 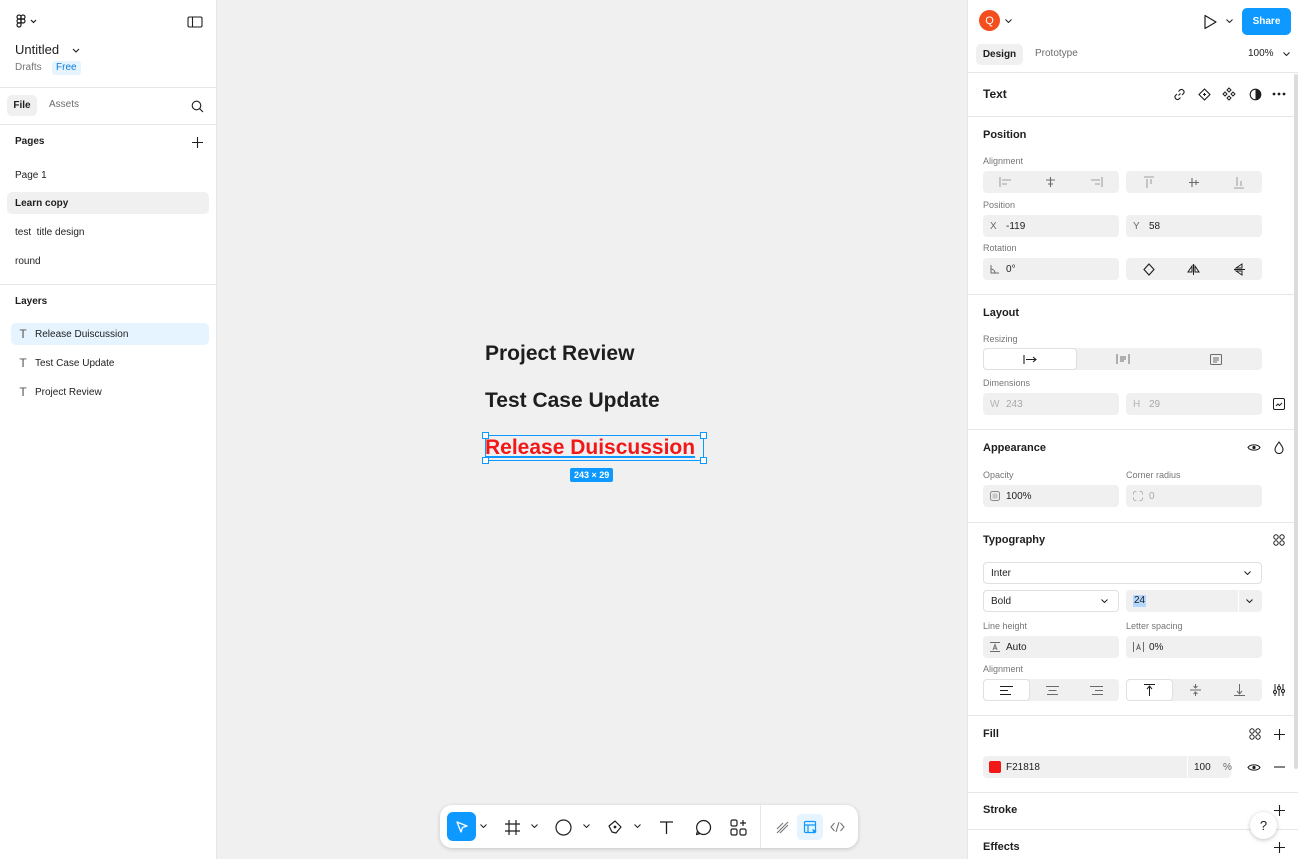 What do you see at coordinates (1051, 647) in the screenshot?
I see `line-height-input: Auto` at bounding box center [1051, 647].